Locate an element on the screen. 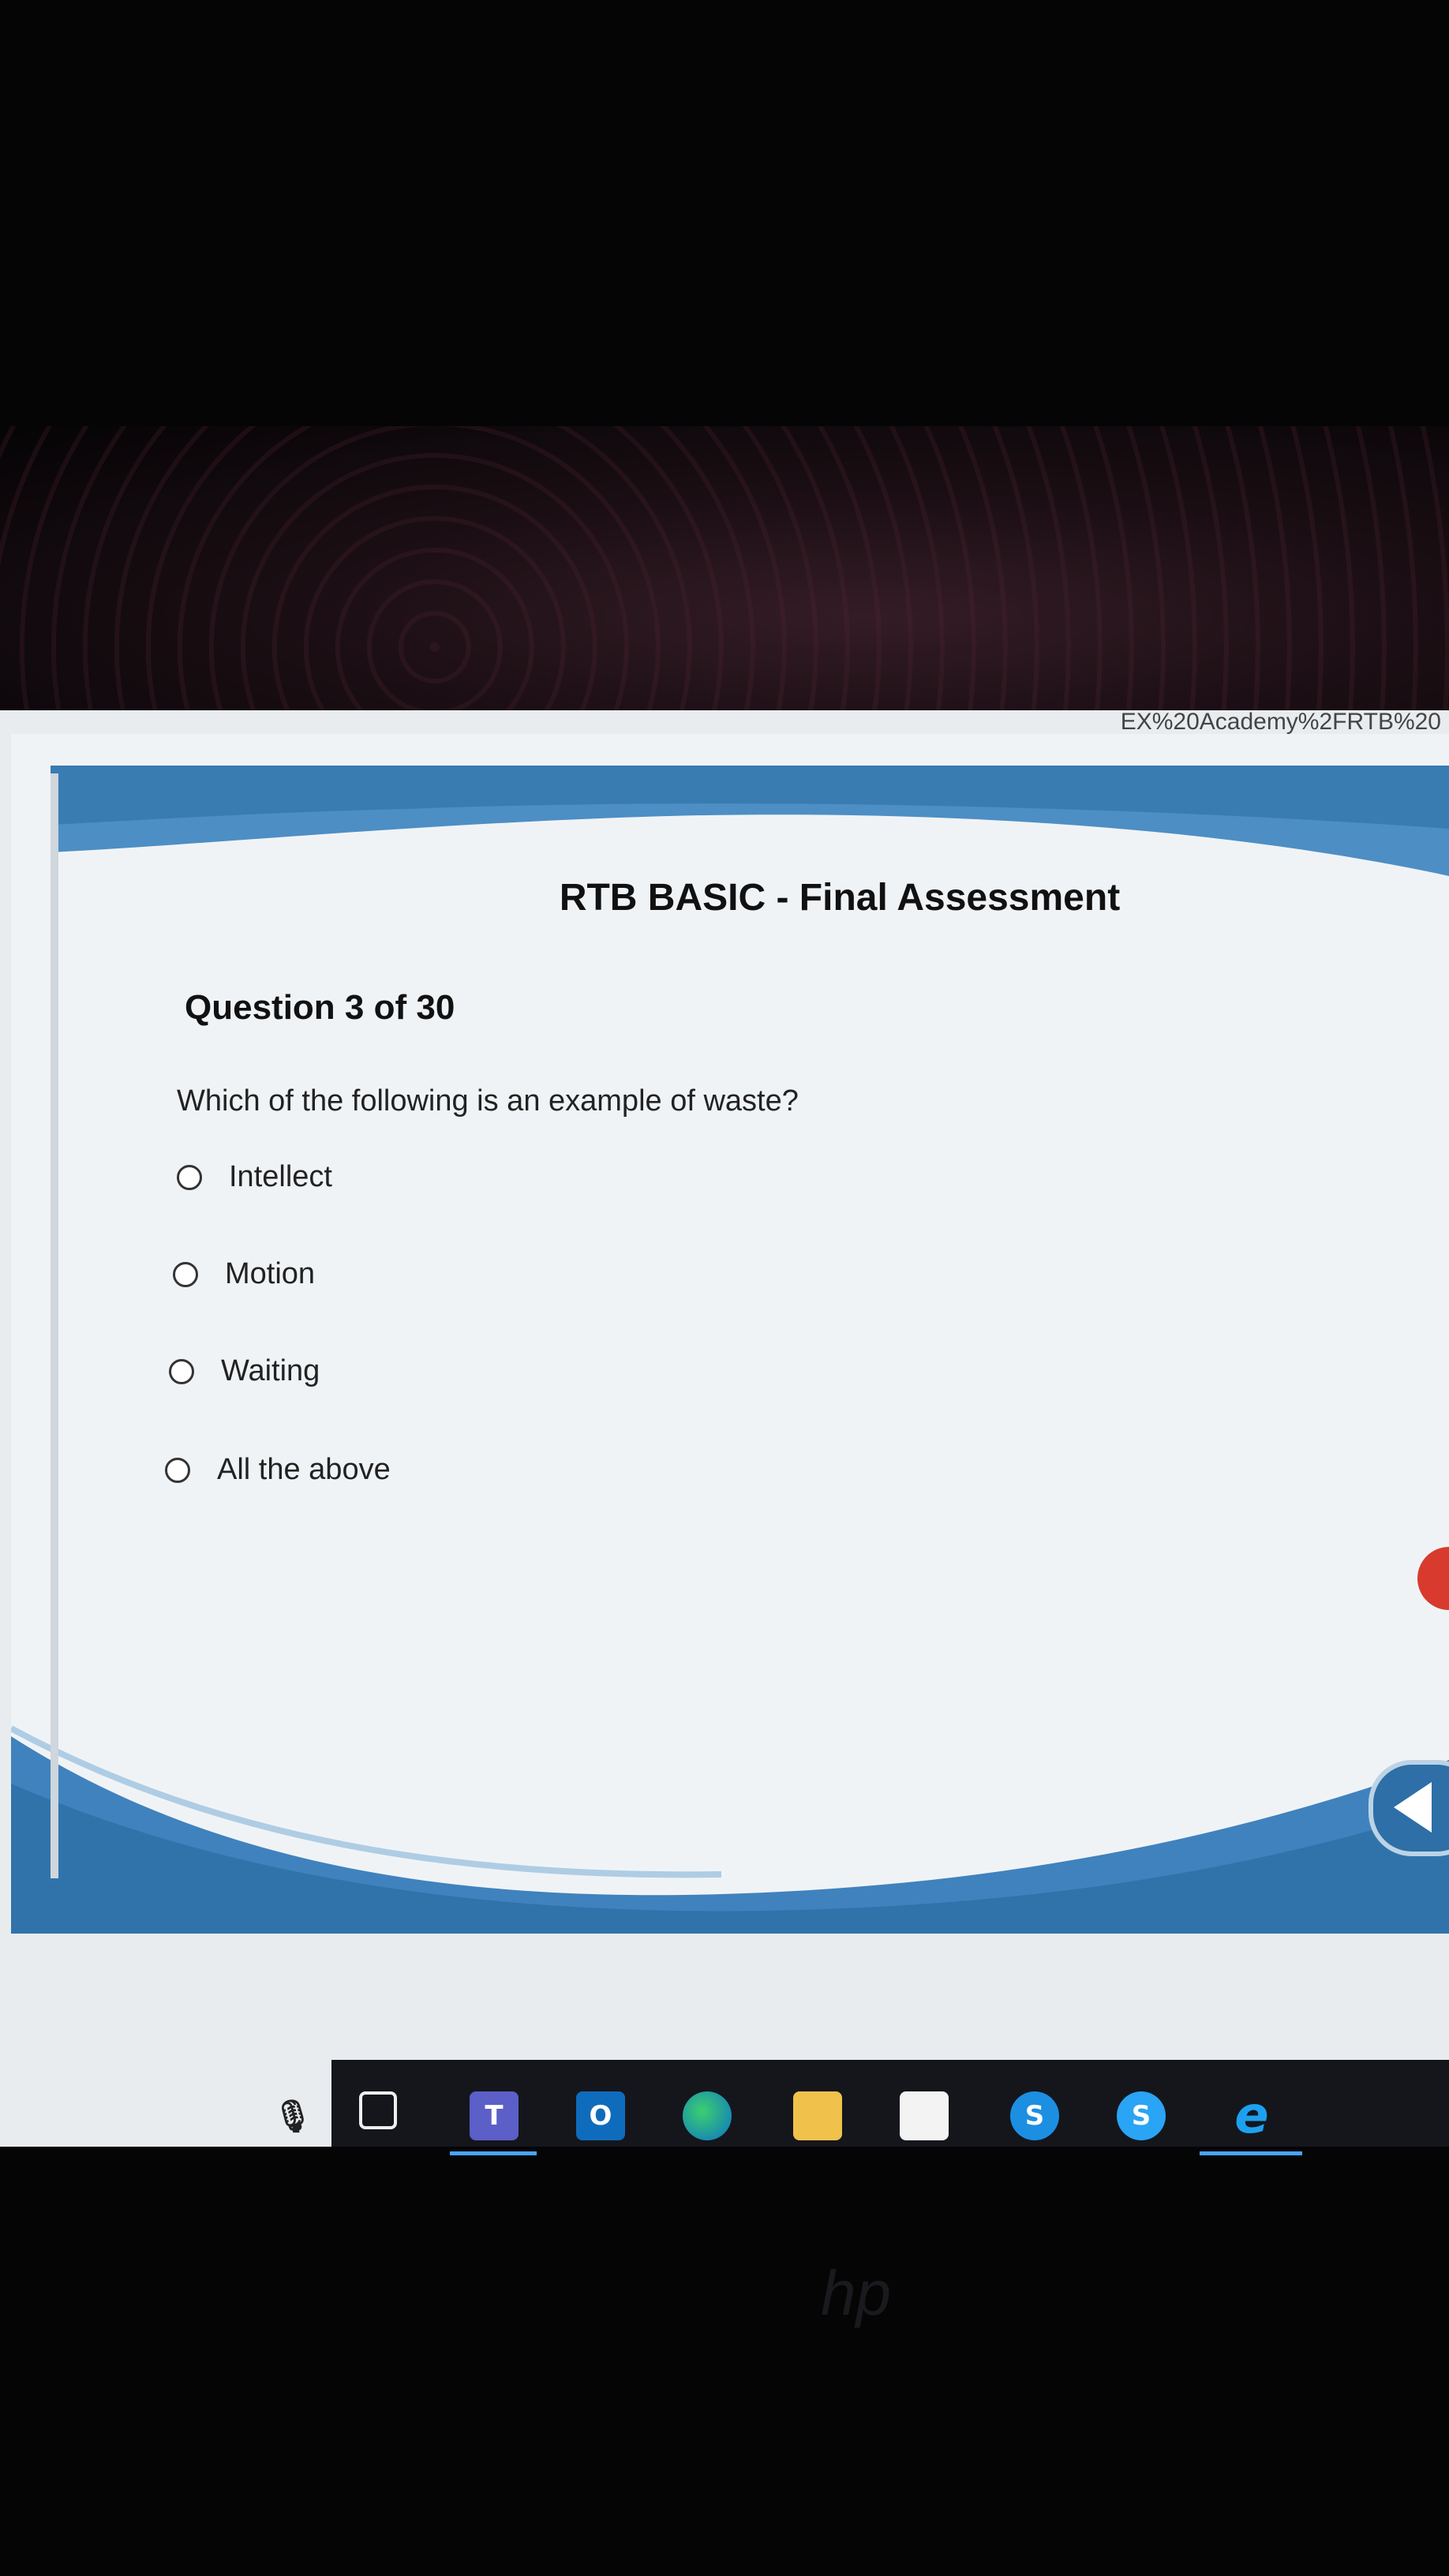  internet-explorer-icon: e is located at coordinates (1251, 2116).